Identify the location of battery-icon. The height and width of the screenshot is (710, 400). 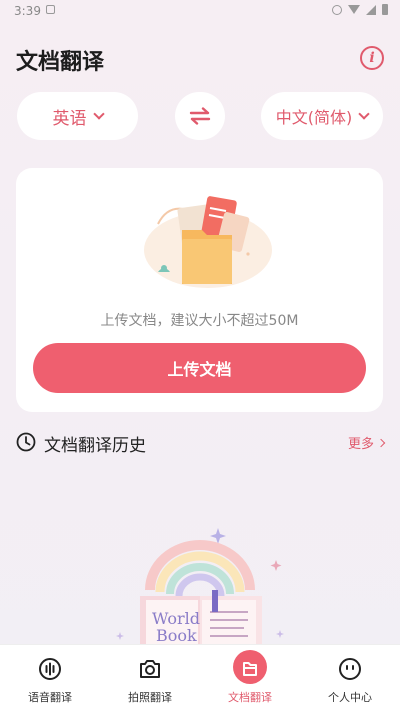
(385, 9).